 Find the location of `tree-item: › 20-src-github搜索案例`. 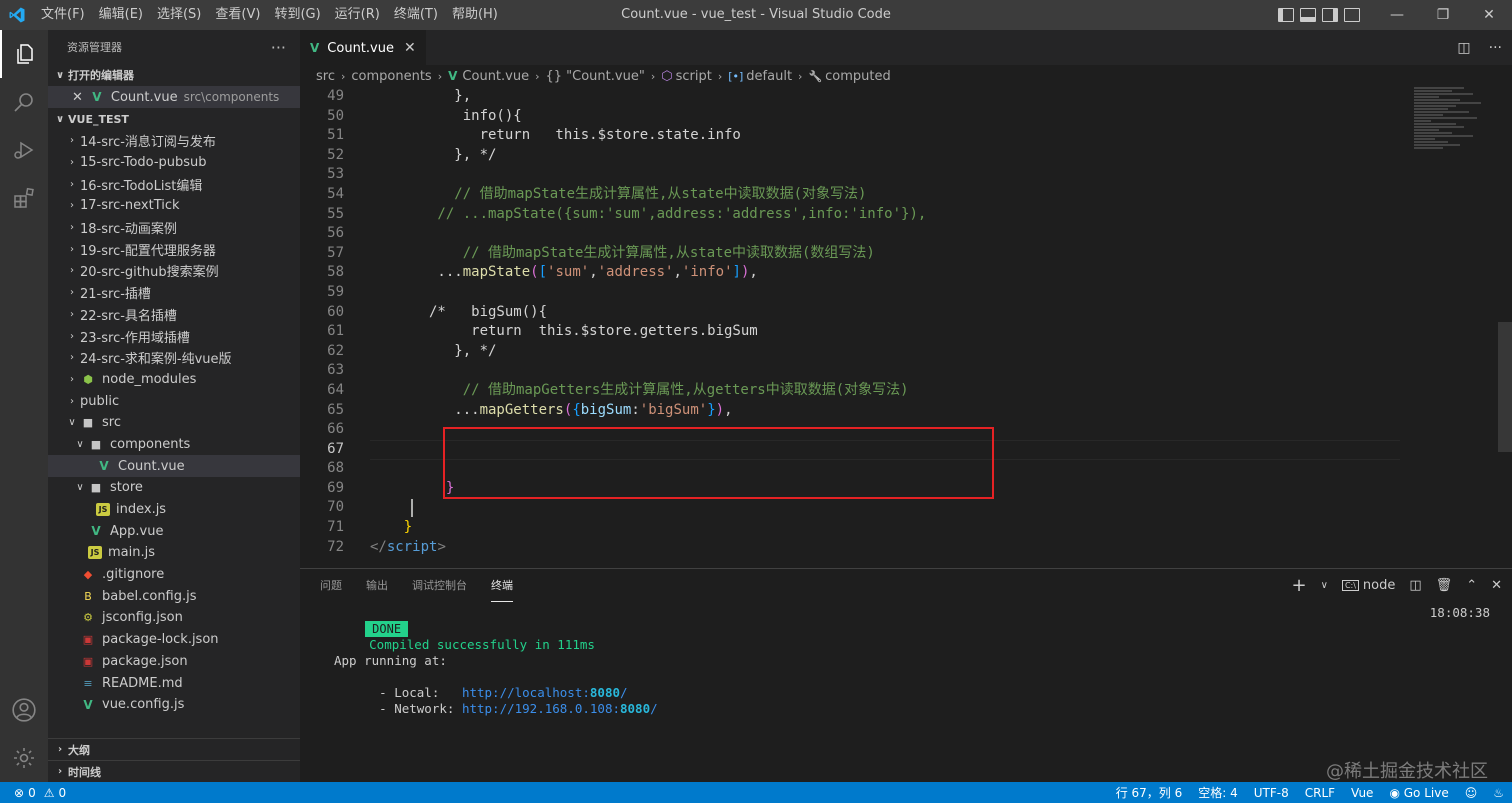

tree-item: › 20-src-github搜索案例 is located at coordinates (174, 271).